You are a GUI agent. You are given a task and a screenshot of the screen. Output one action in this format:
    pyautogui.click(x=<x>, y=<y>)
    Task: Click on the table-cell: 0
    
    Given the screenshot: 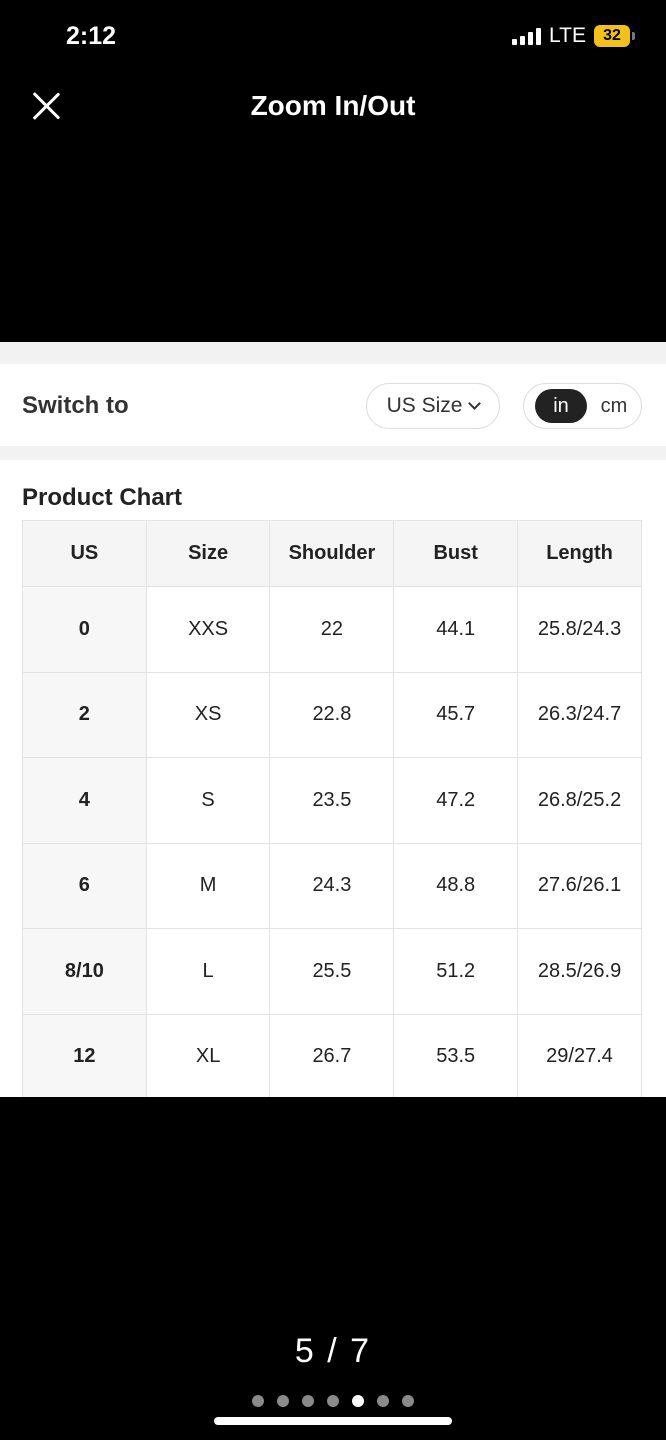 What is the action you would take?
    pyautogui.click(x=84, y=629)
    